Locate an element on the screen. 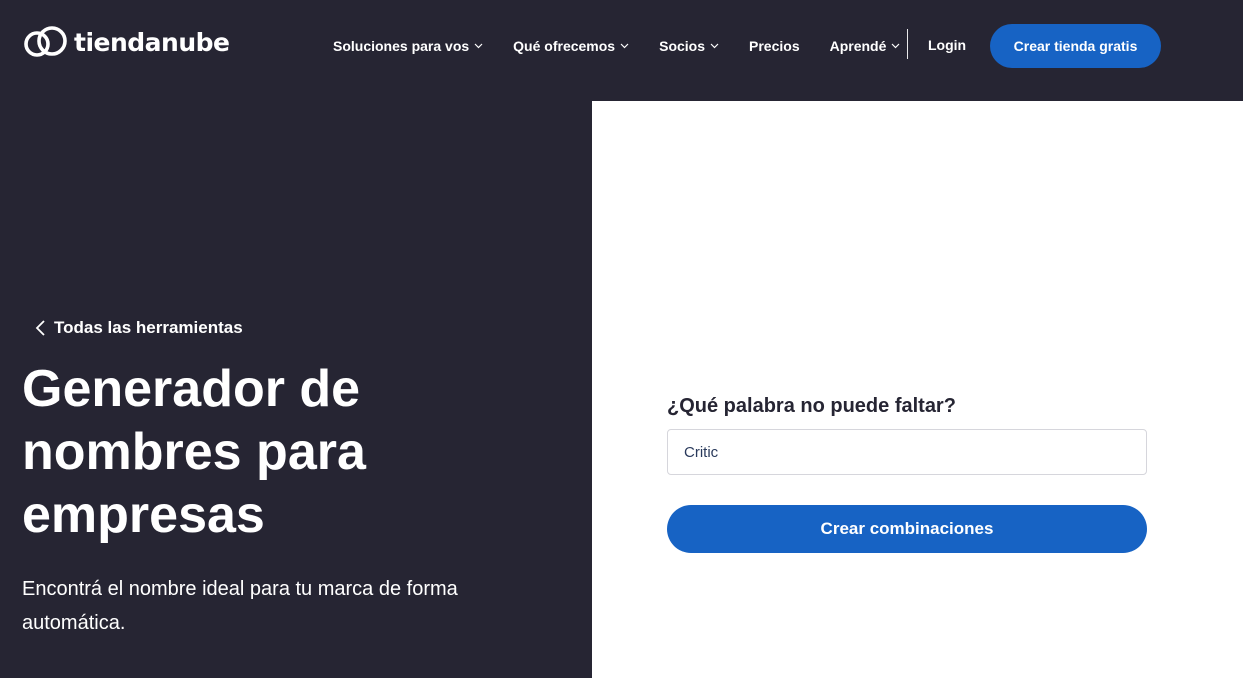 Image resolution: width=1243 pixels, height=678 pixels. nav-item-socios: Socios is located at coordinates (689, 46).